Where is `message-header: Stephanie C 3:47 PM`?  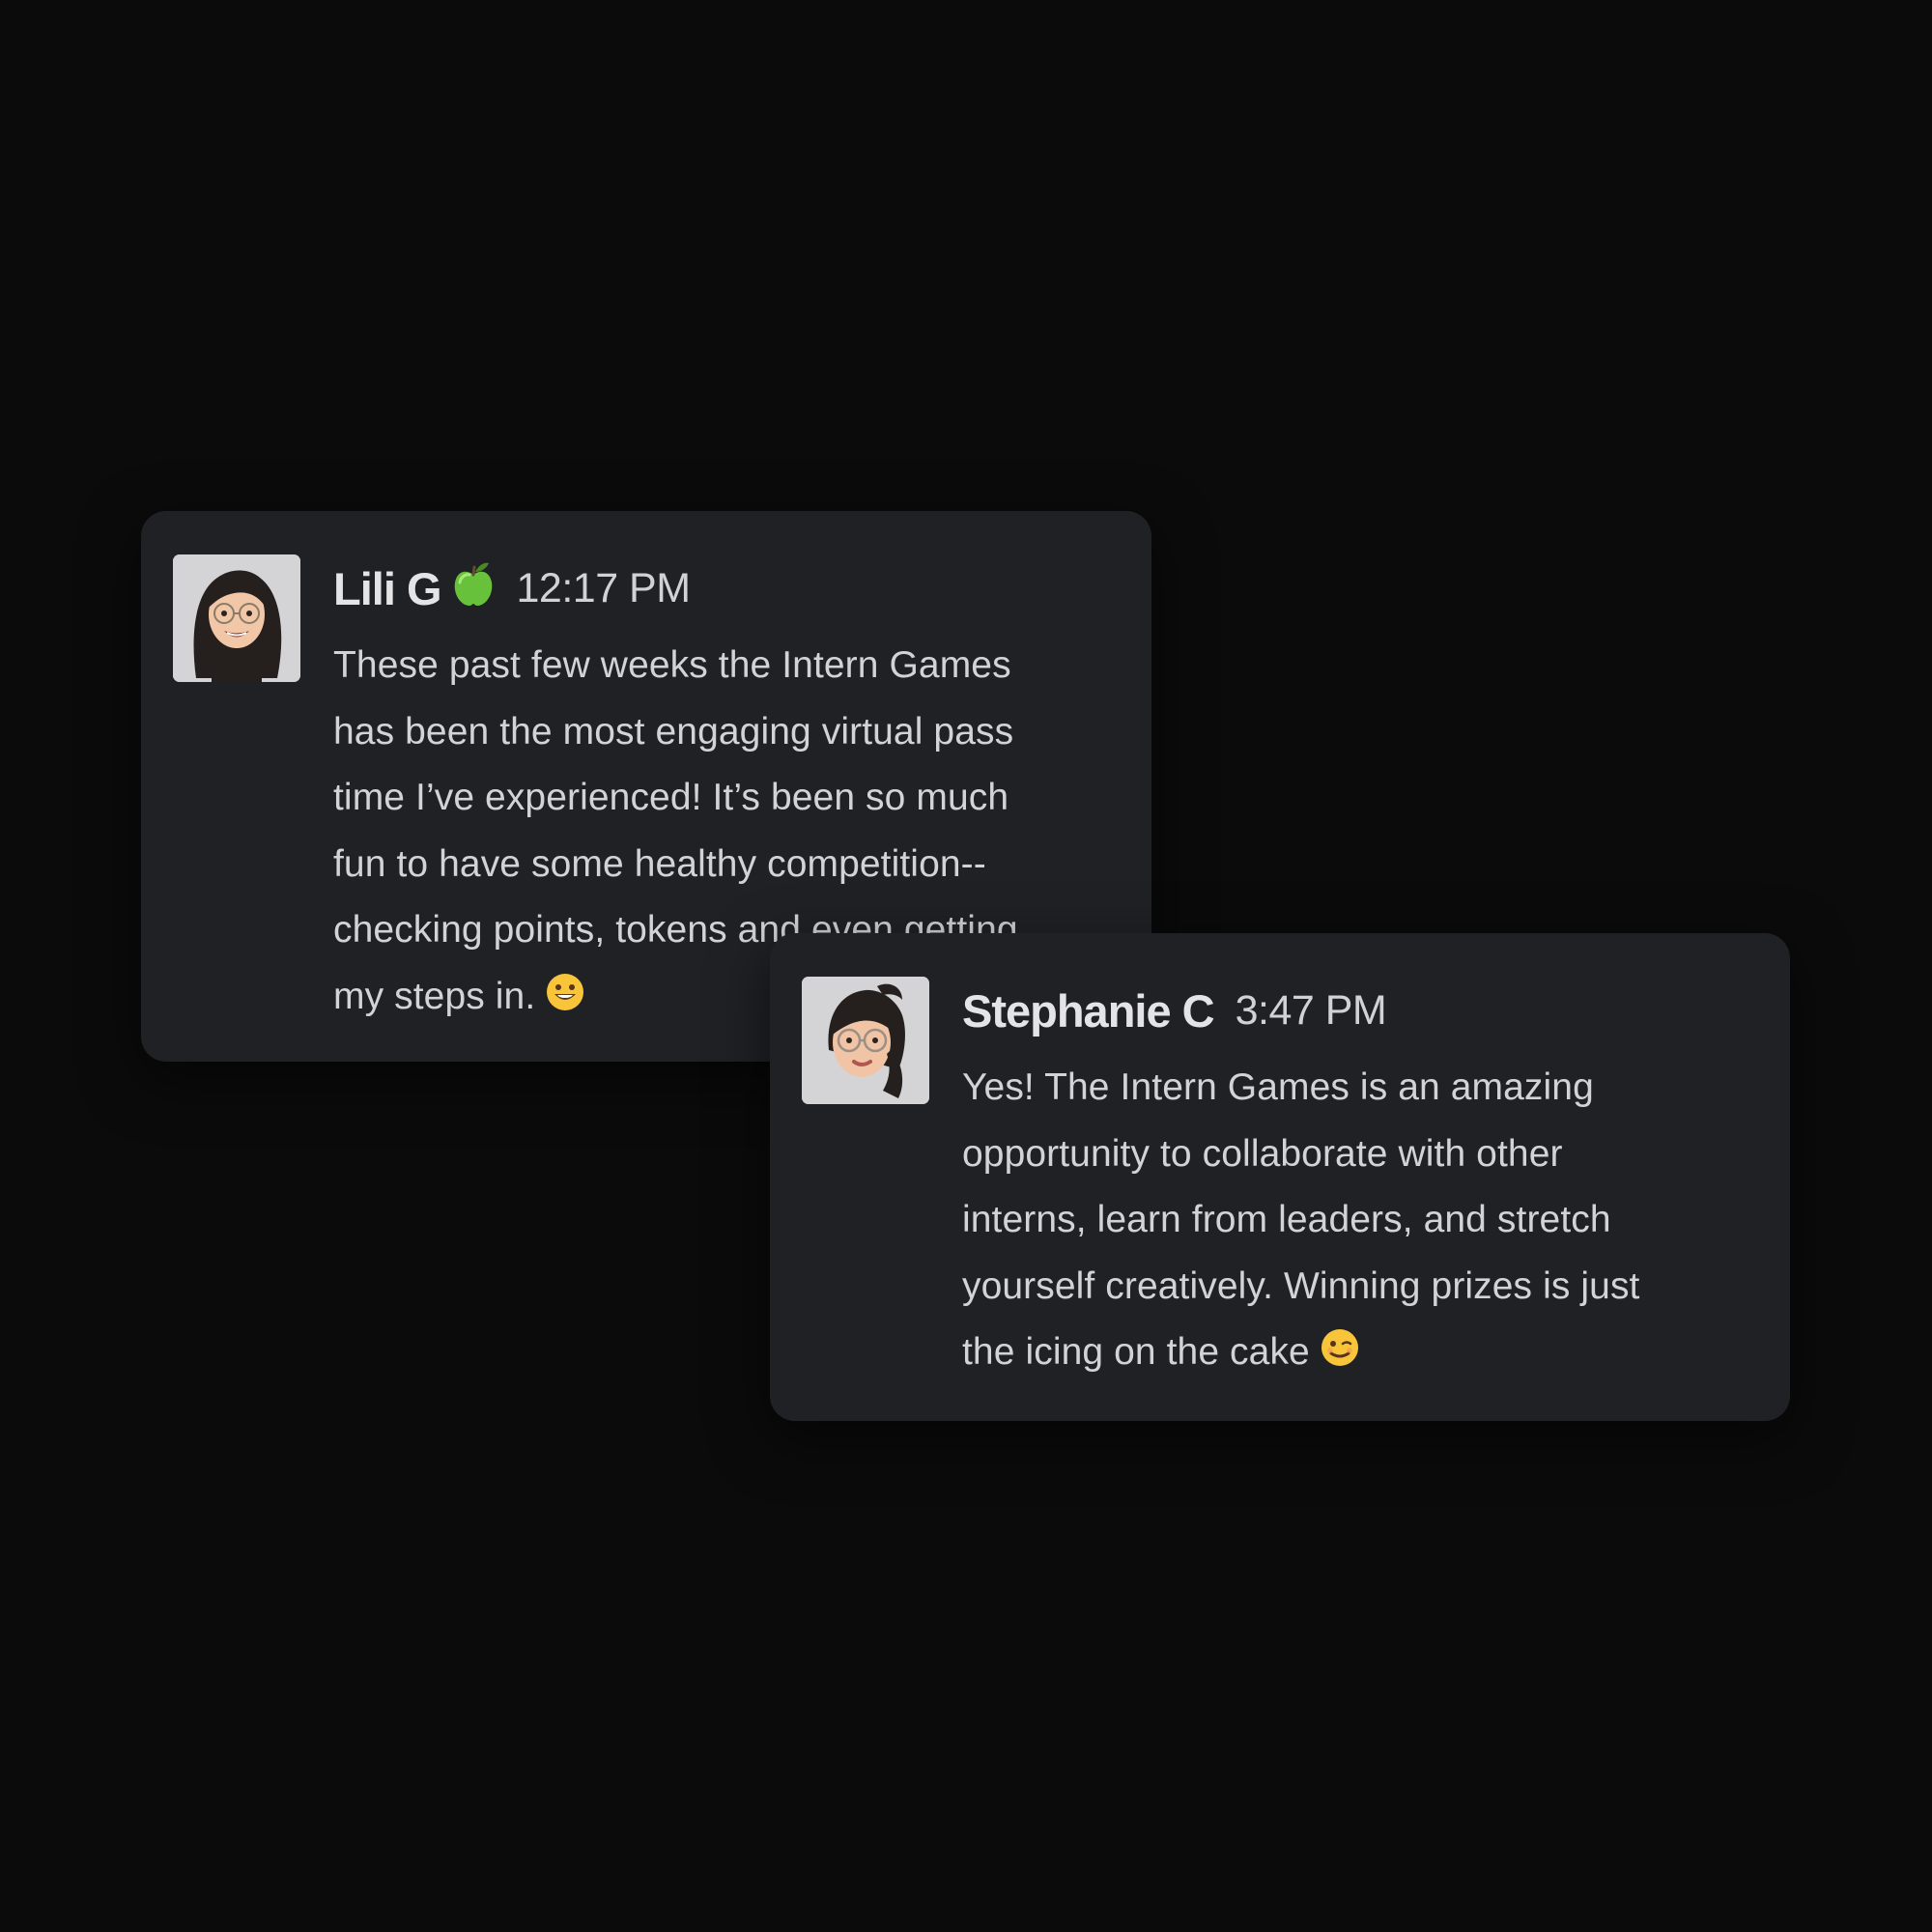 message-header: Stephanie C 3:47 PM is located at coordinates (1174, 1011).